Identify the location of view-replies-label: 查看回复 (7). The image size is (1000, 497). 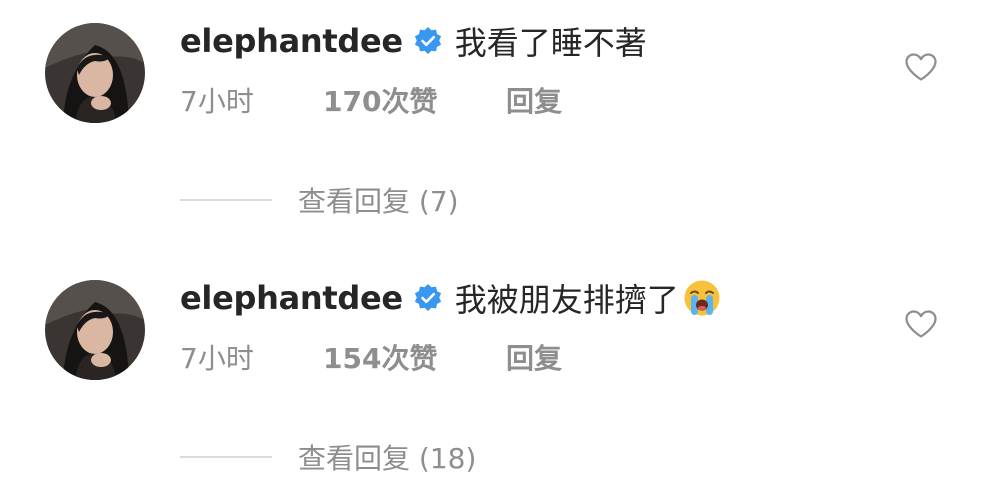
(378, 201).